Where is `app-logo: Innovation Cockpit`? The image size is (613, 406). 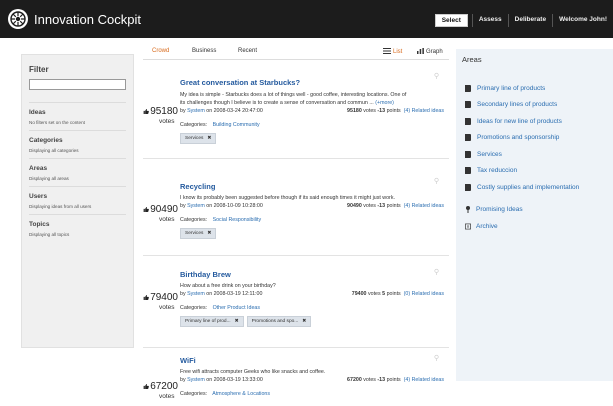 app-logo: Innovation Cockpit is located at coordinates (74, 19).